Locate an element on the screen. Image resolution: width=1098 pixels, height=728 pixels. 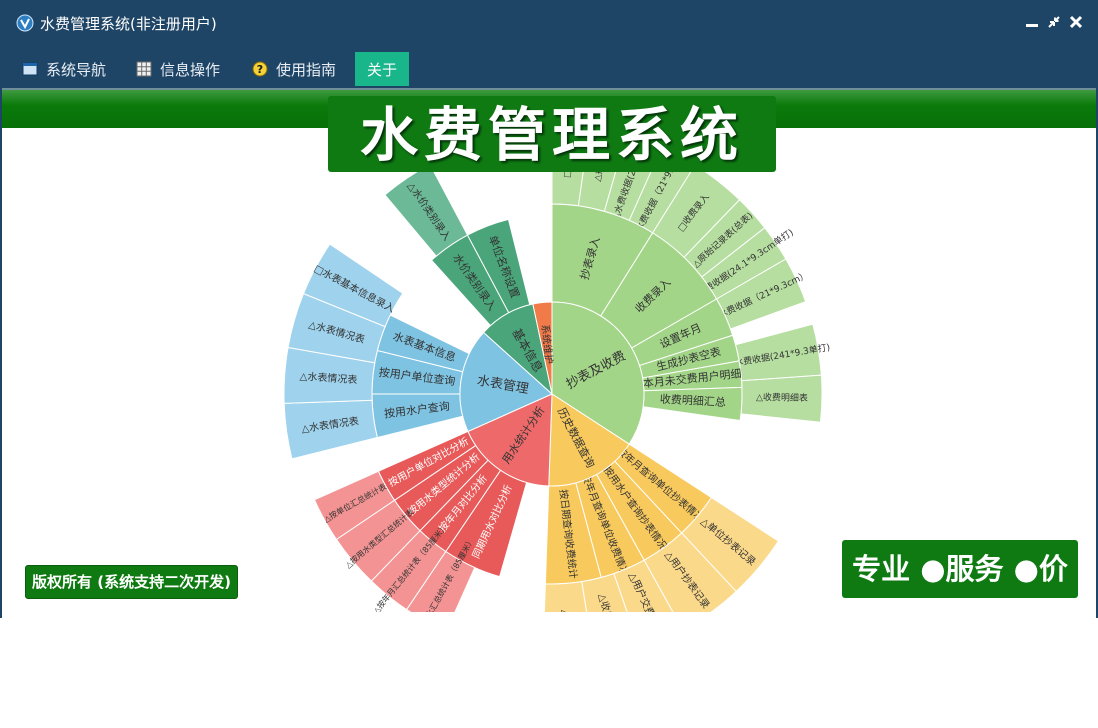
slogan-badge: 专业 ●服务 ●价值 is located at coordinates (960, 592).